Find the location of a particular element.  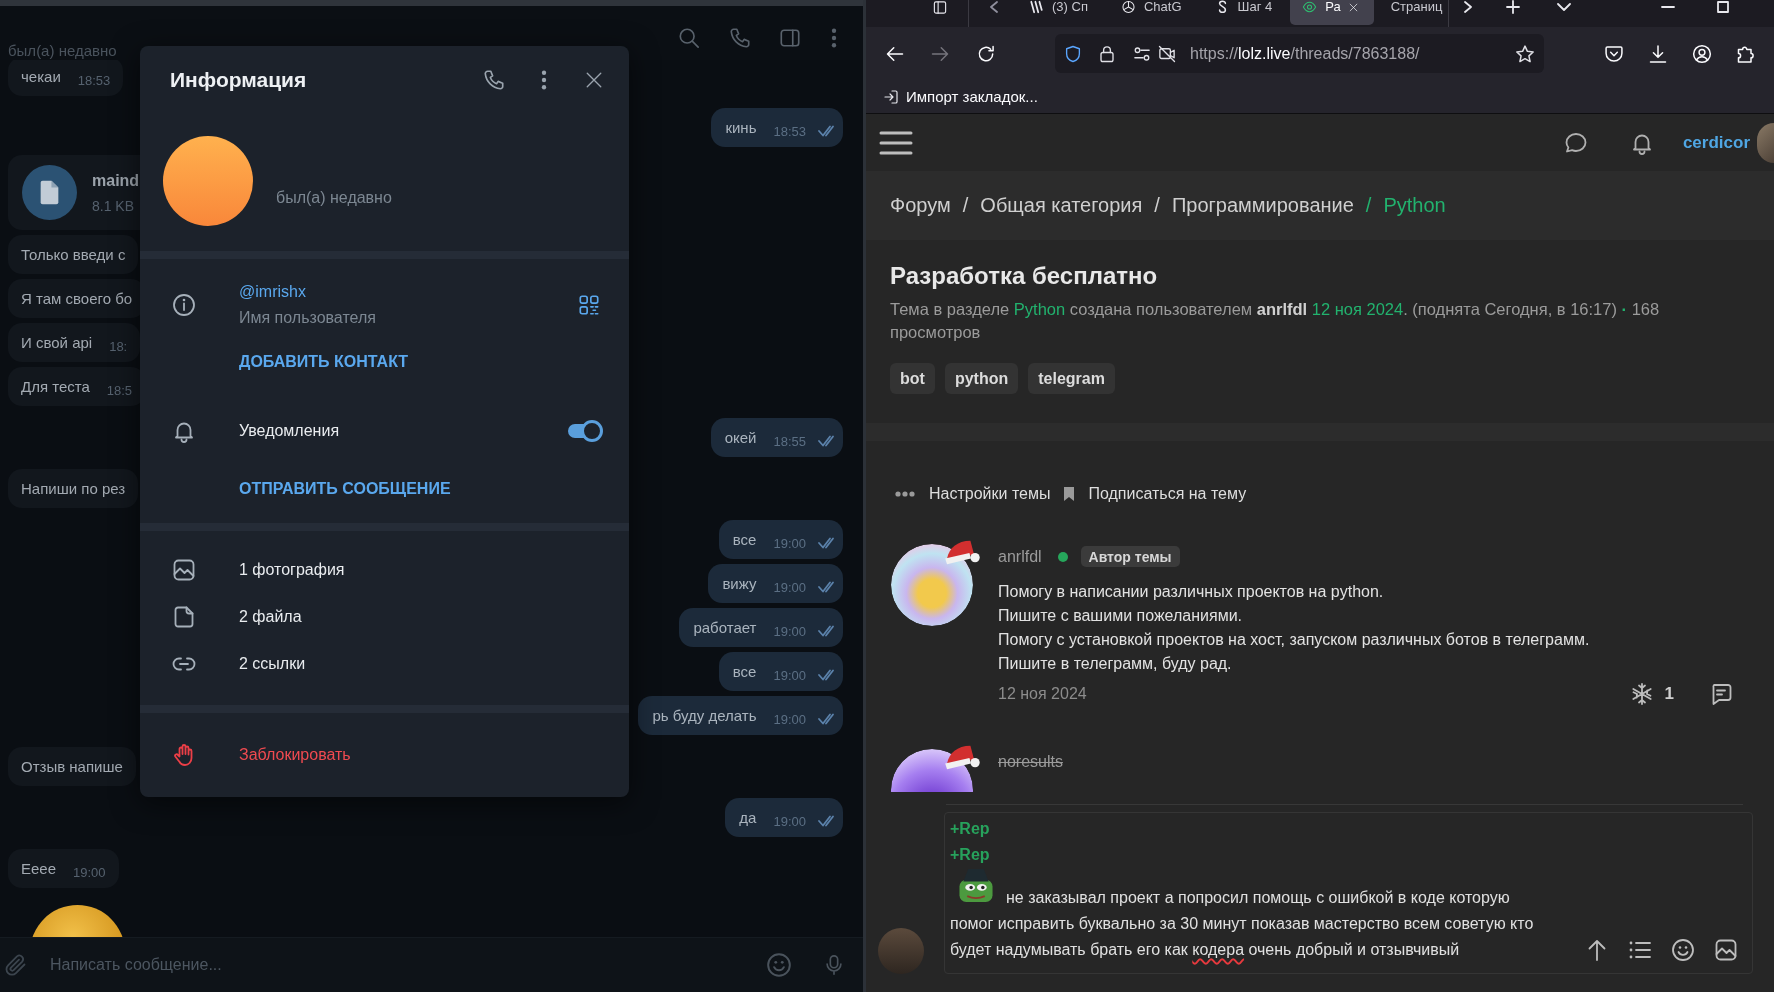

user-circle-icon is located at coordinates (1702, 53).